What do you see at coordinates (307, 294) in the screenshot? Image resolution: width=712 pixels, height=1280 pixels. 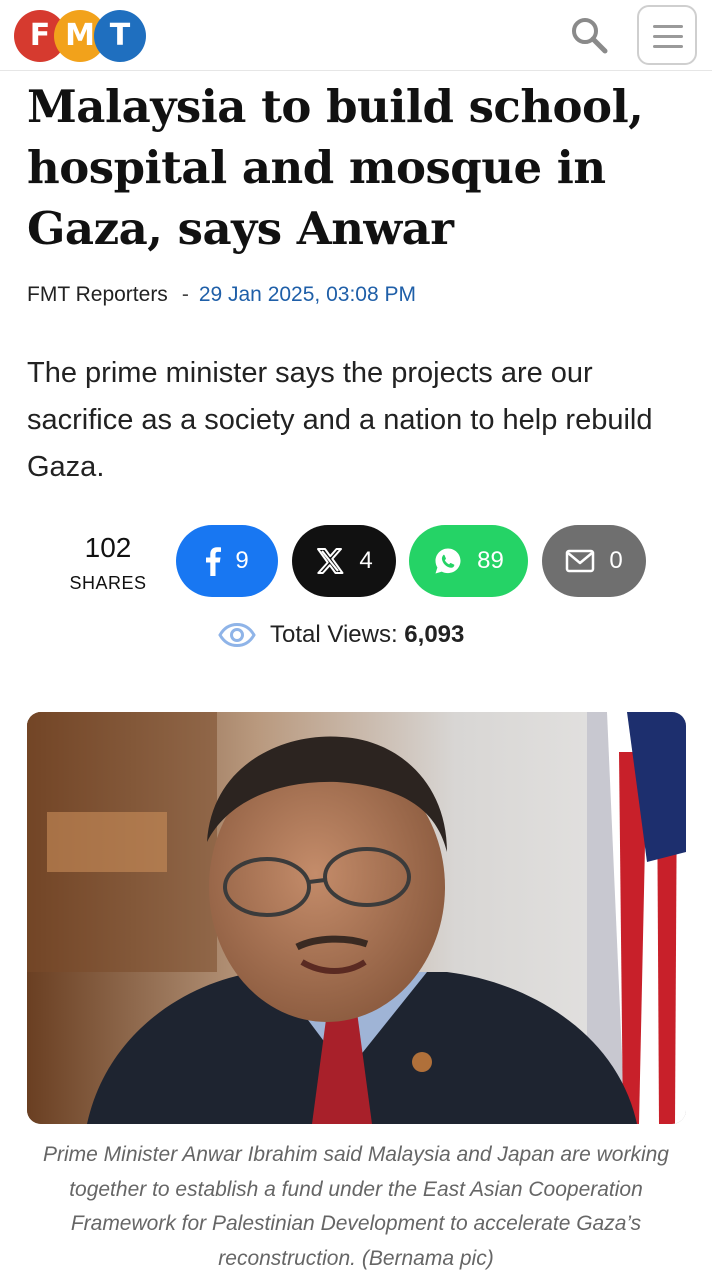 I see `publish-date: 29 Jan 2025, 03:08 PM` at bounding box center [307, 294].